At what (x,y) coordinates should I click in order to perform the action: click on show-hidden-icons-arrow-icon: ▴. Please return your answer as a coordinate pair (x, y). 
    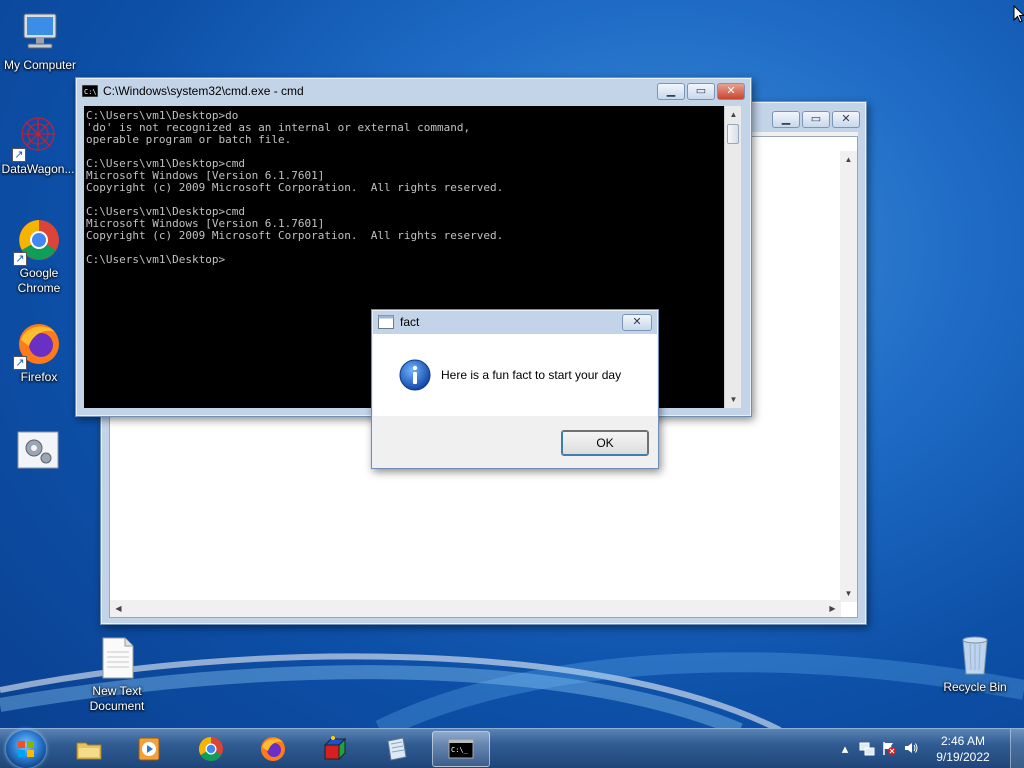
    Looking at the image, I should click on (845, 749).